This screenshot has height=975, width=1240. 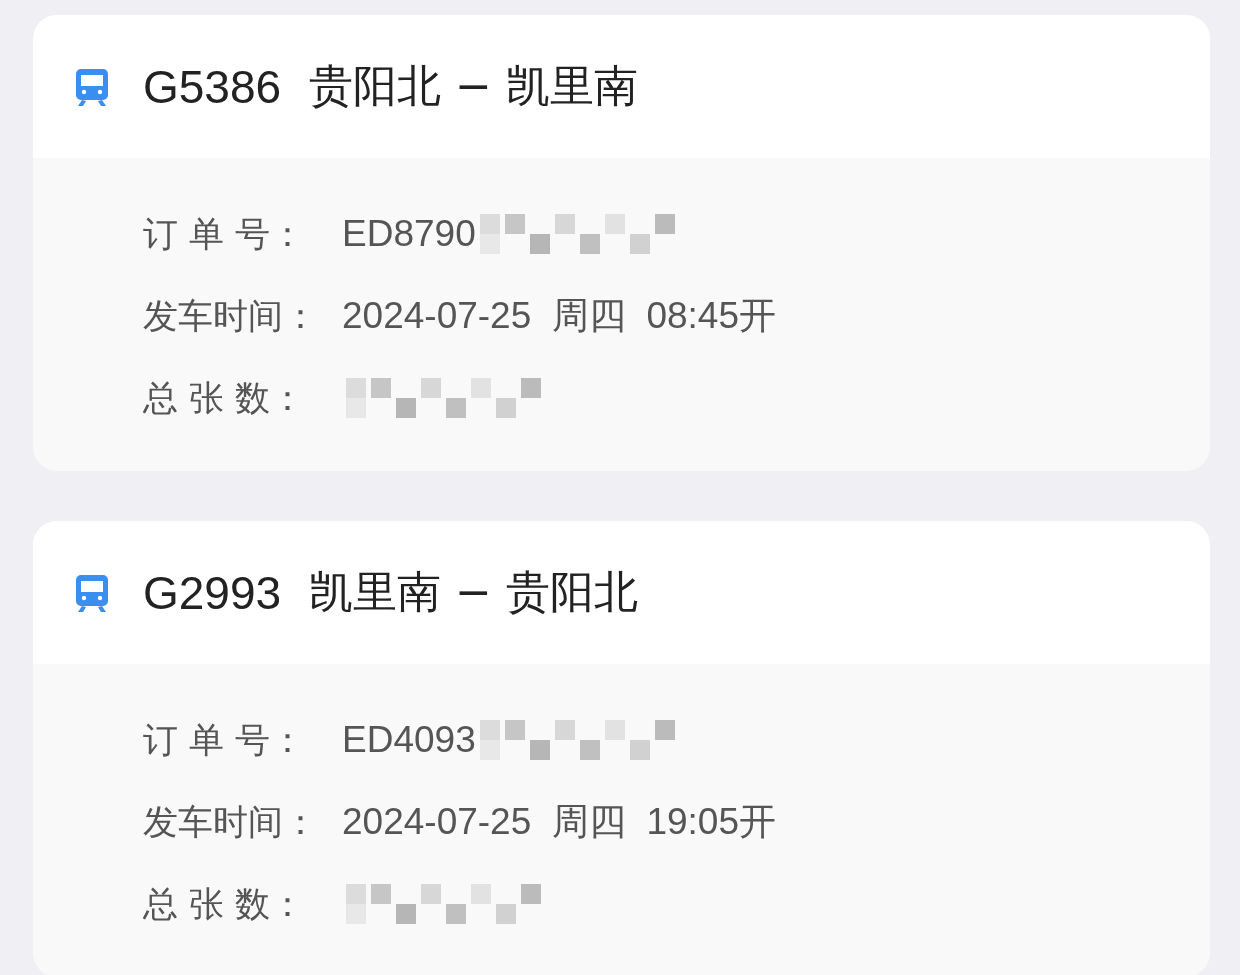 What do you see at coordinates (212, 592) in the screenshot?
I see `train-number: G2993` at bounding box center [212, 592].